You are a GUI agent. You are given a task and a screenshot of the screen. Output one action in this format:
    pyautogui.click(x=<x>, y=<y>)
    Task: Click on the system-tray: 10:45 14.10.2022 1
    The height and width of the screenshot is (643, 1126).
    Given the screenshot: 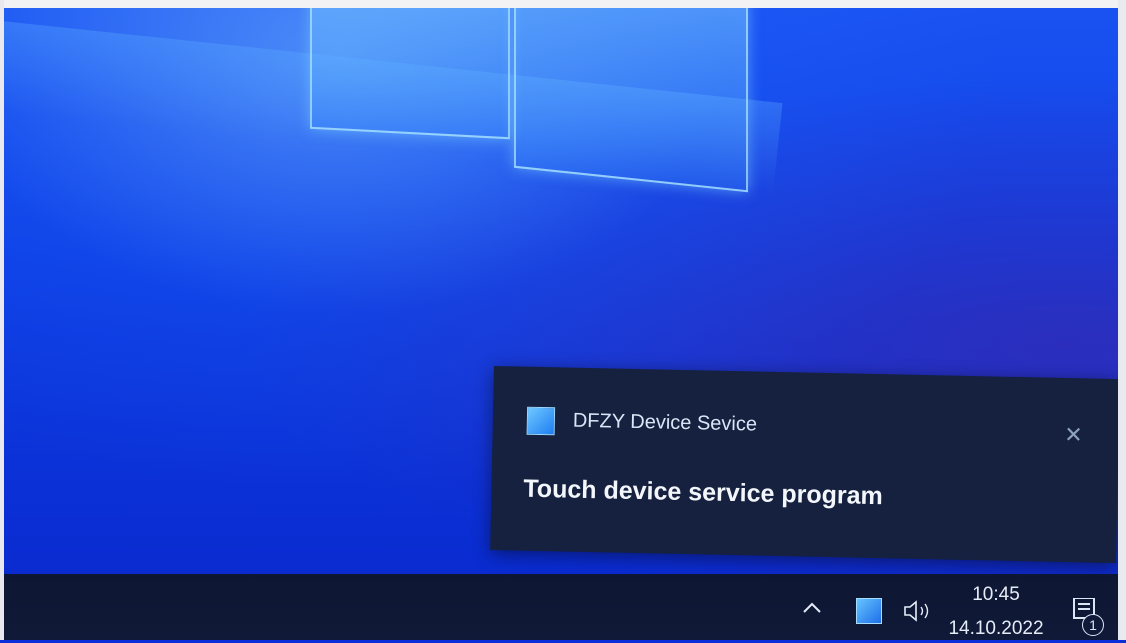 What is the action you would take?
    pyautogui.click(x=959, y=607)
    